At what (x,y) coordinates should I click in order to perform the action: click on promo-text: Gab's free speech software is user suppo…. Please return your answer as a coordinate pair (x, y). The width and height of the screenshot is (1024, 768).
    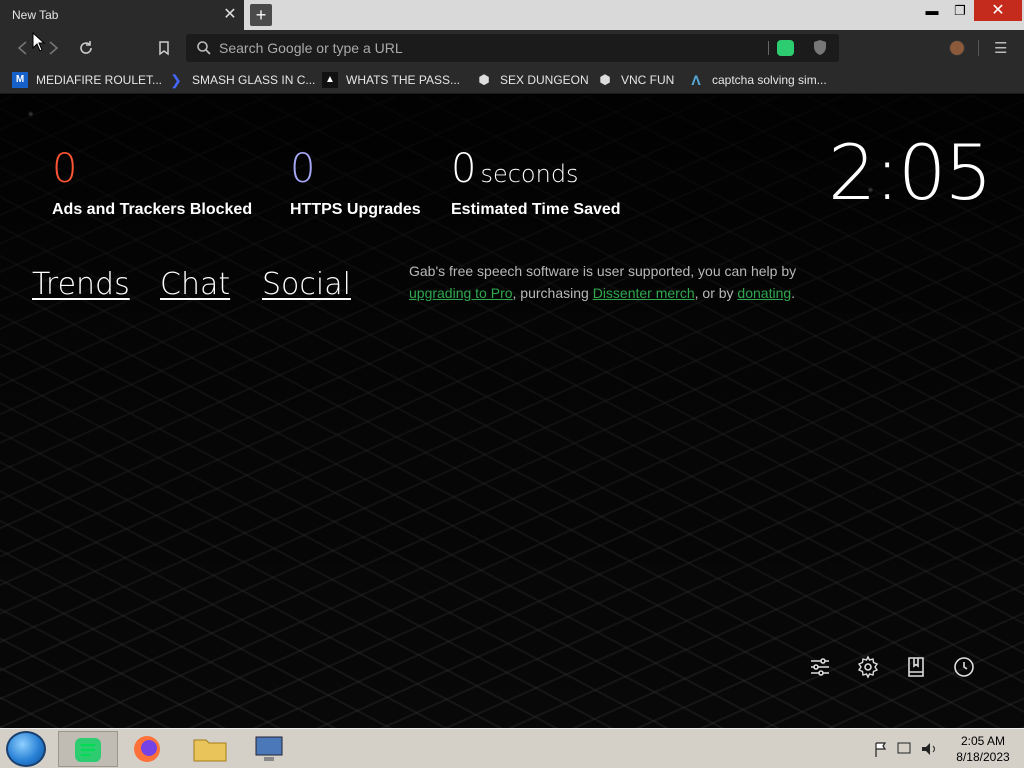
    Looking at the image, I should click on (603, 271).